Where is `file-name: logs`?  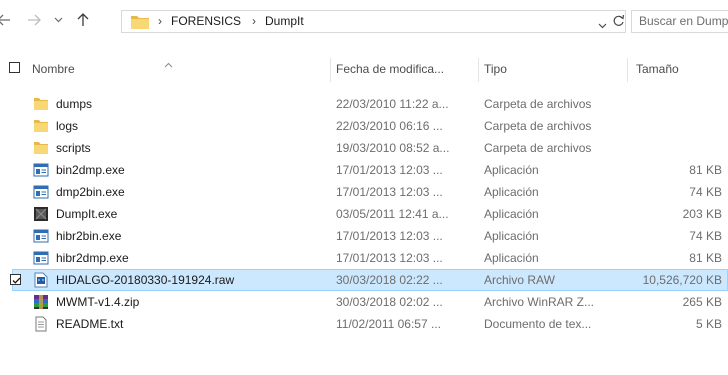
file-name: logs is located at coordinates (67, 126).